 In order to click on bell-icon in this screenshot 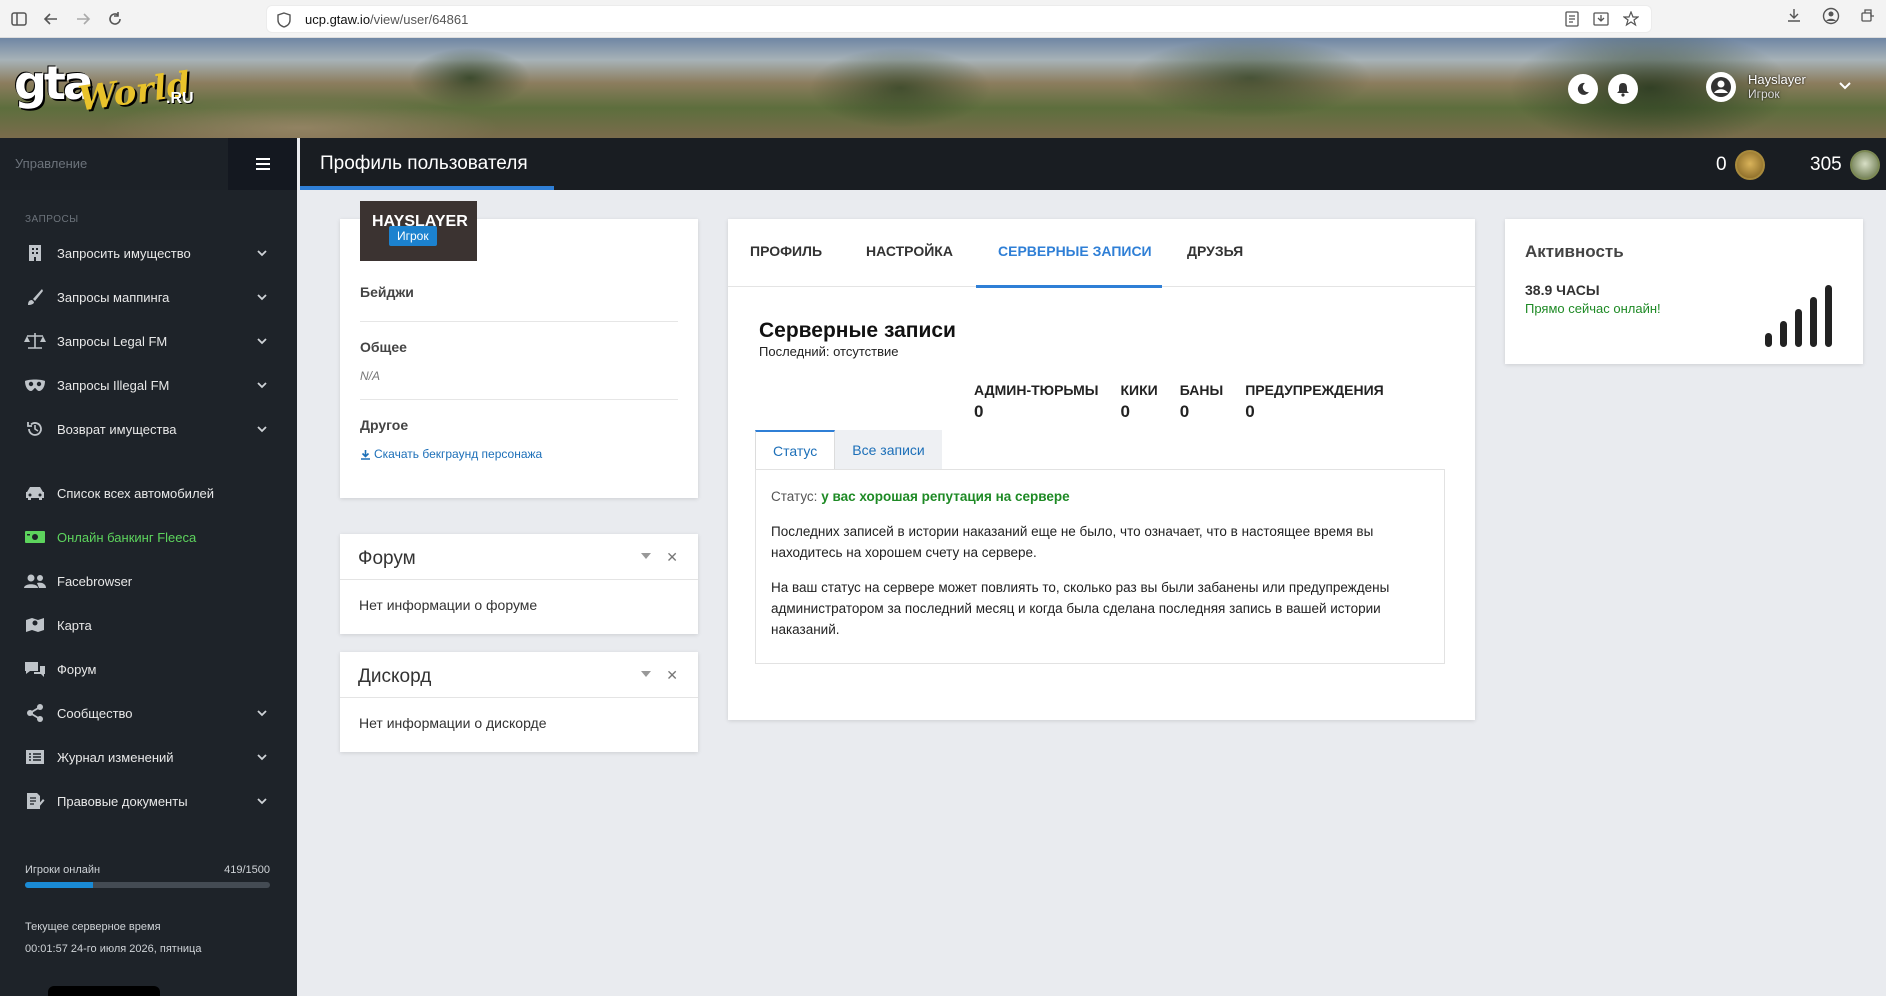, I will do `click(1623, 89)`.